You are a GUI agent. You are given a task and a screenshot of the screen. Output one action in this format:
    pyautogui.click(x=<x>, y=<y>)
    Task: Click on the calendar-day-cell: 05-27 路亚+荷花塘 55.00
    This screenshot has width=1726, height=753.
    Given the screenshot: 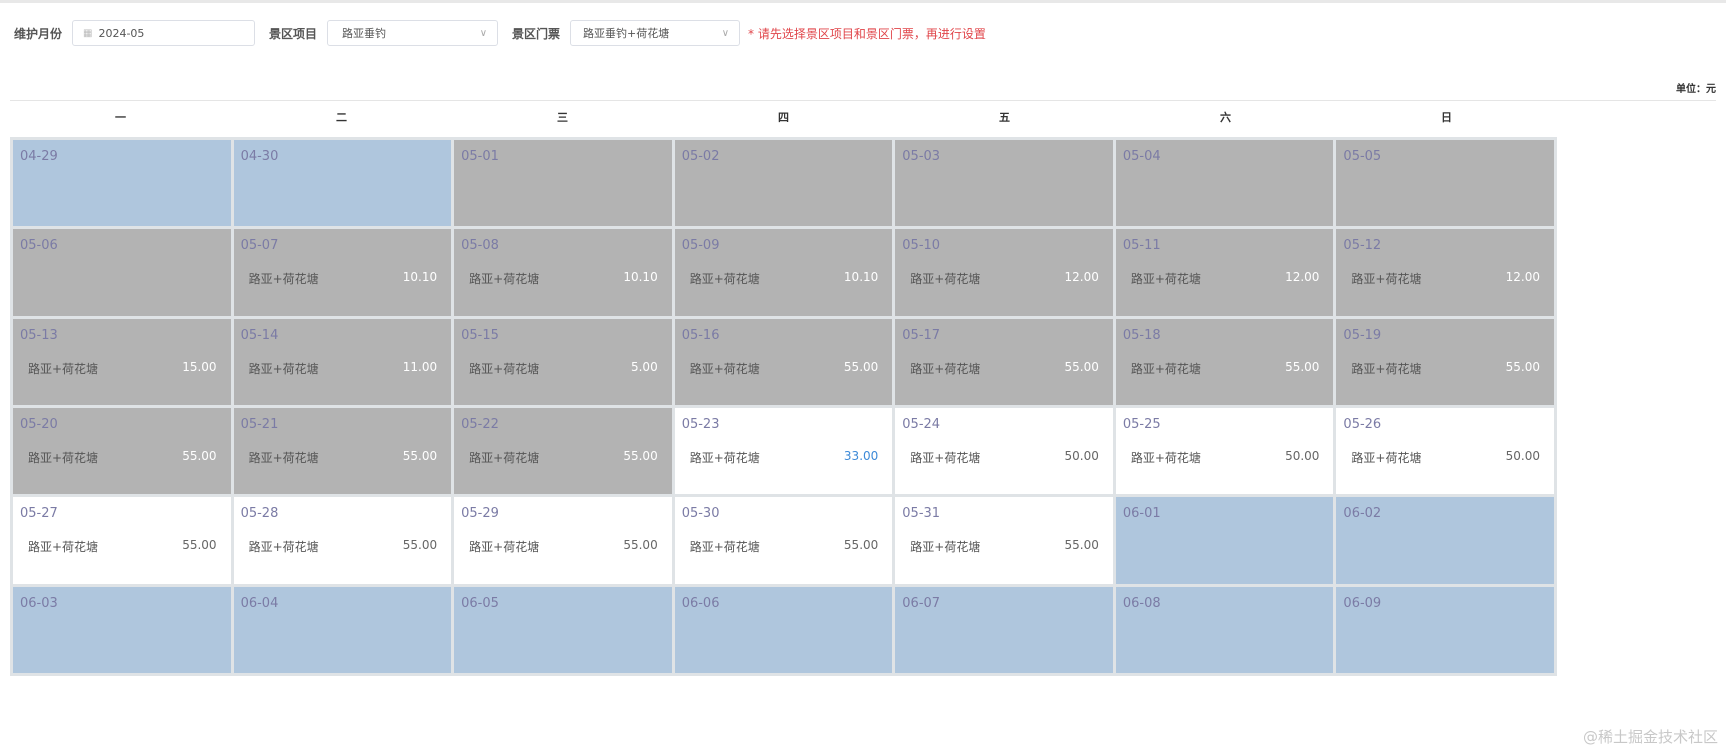 What is the action you would take?
    pyautogui.click(x=122, y=540)
    